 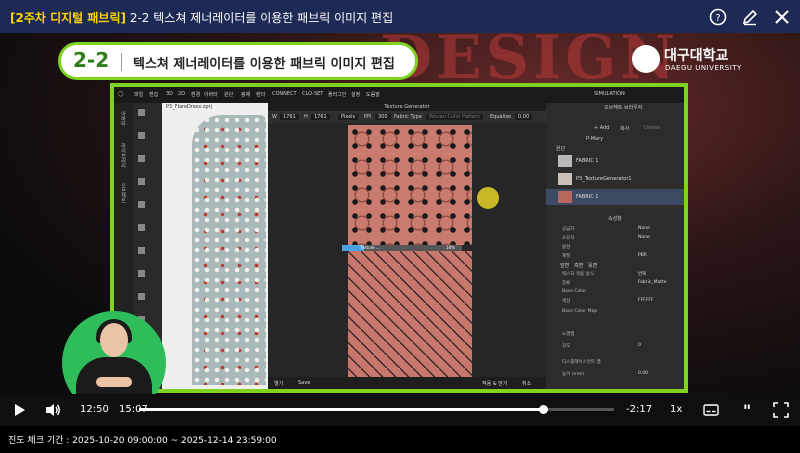 I want to click on property-key: 높이 (mm), so click(x=573, y=374).